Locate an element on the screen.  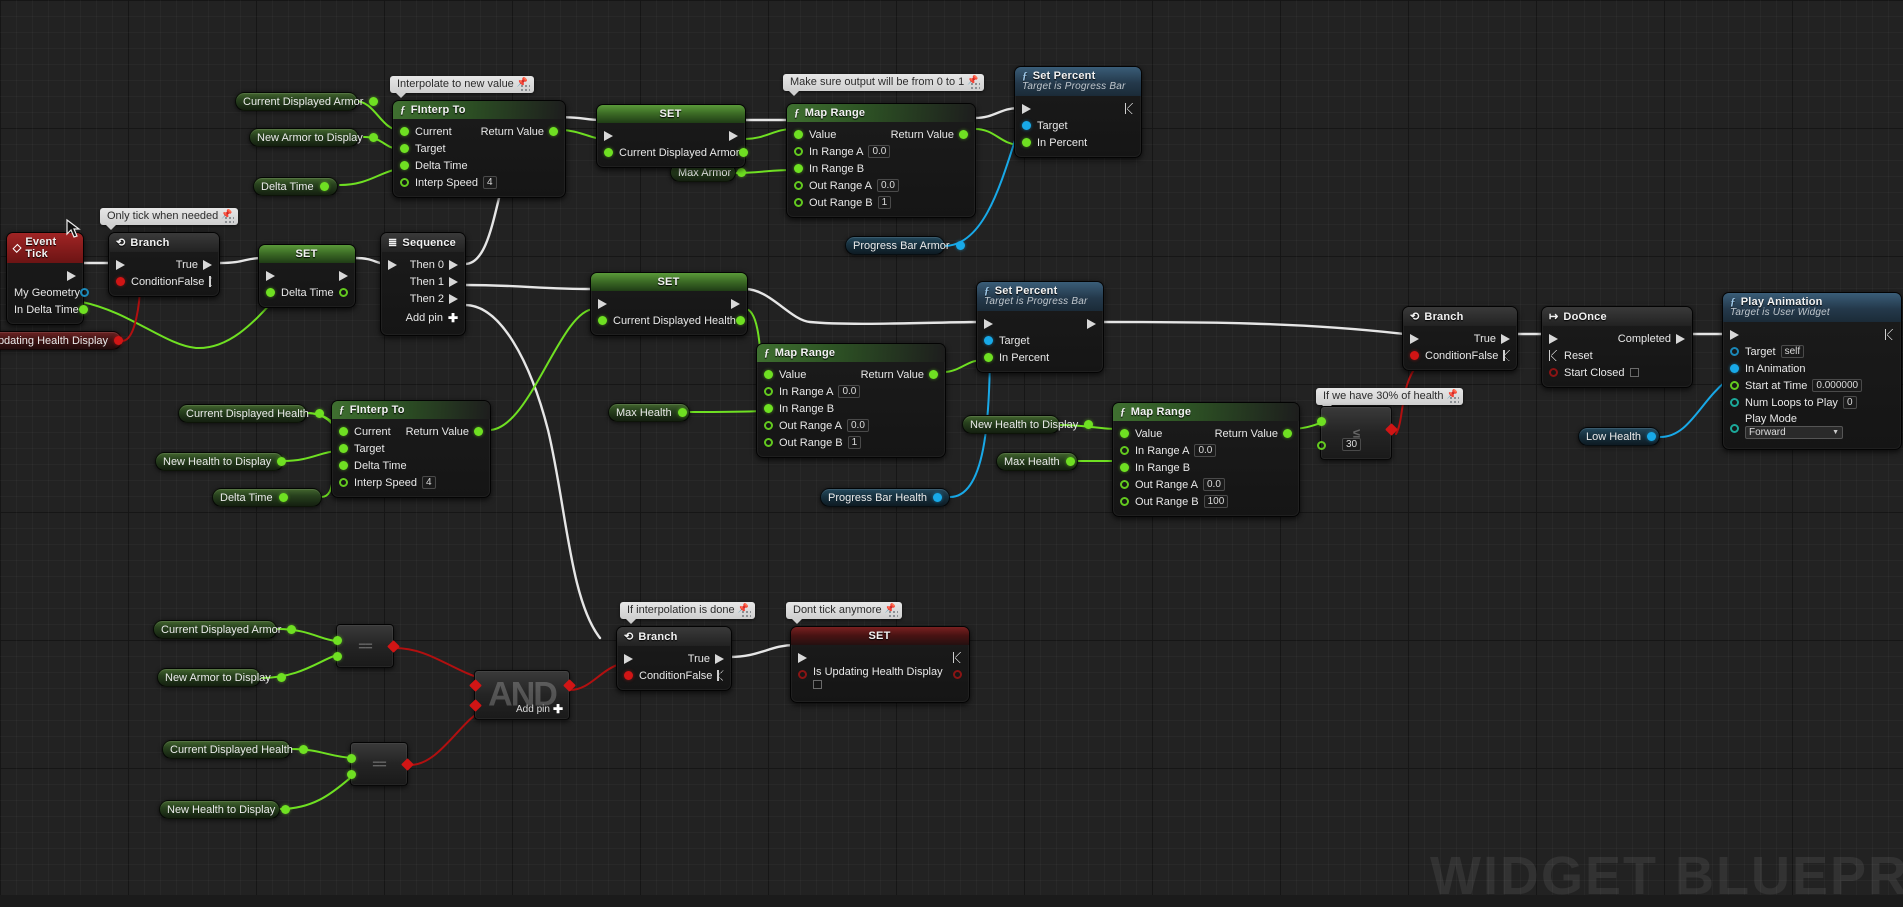
is-updating-health-display-checkbox is located at coordinates (817, 684).